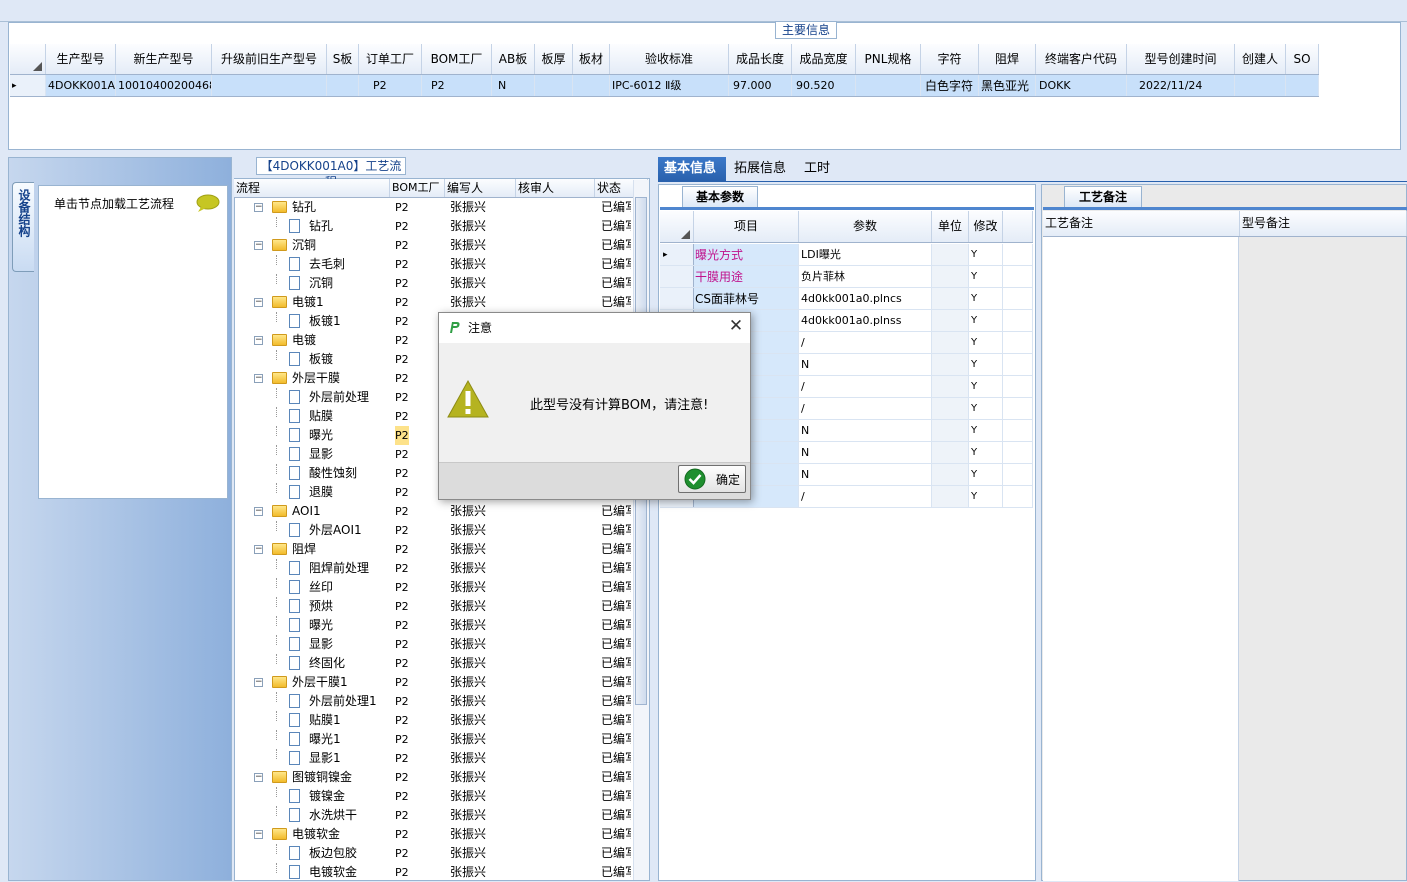  I want to click on col-header: BOM工厂, so click(417, 188).